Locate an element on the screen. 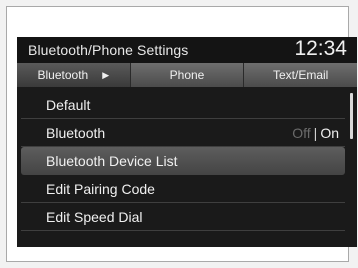  page-title: Bluetooth/Phone Settings is located at coordinates (108, 50).